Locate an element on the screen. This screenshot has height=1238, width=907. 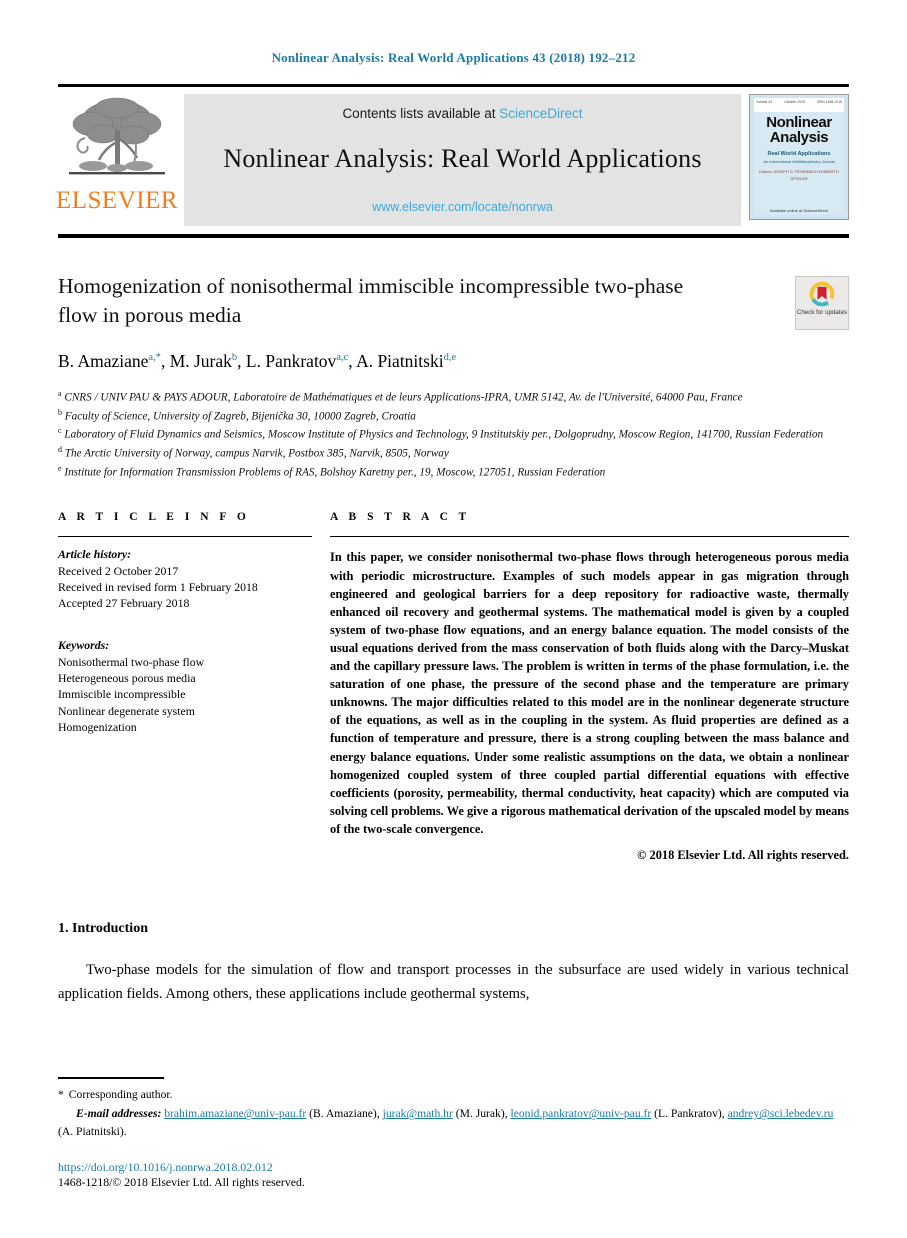
author-affil-marks: b is located at coordinates (234, 357).